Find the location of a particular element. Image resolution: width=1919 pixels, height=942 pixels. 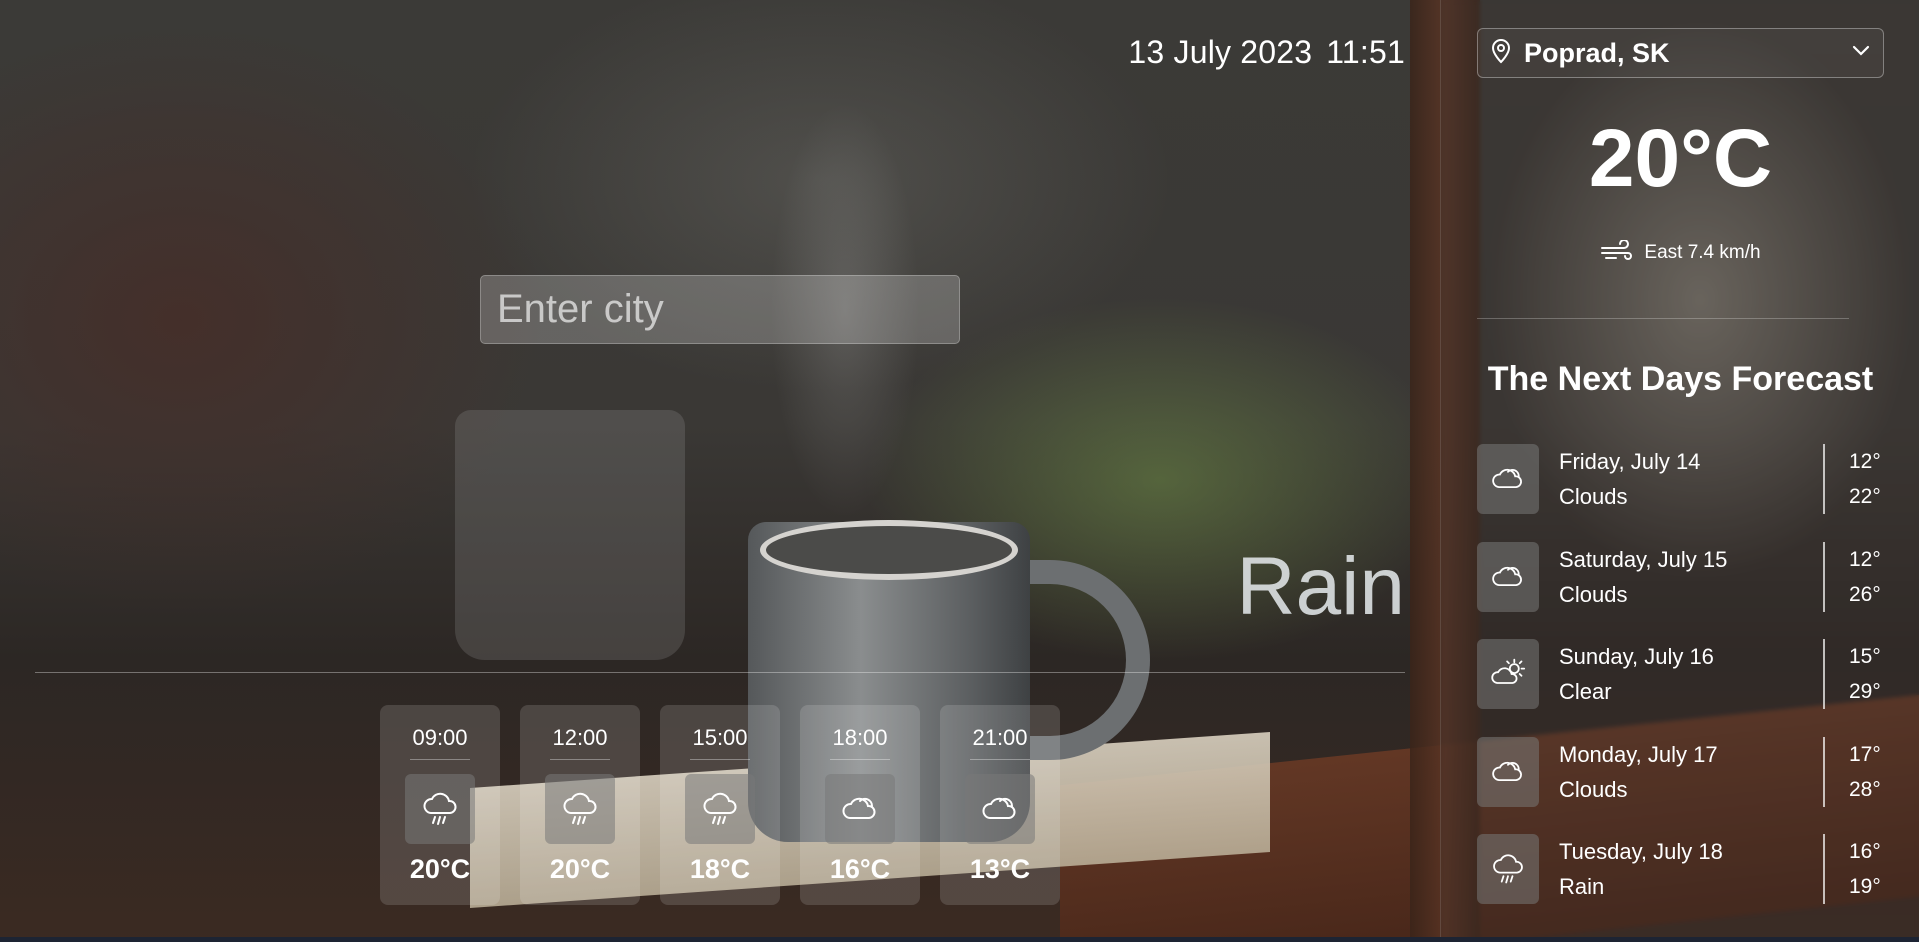

hourly-card: 09:00 20°C is located at coordinates (440, 805).